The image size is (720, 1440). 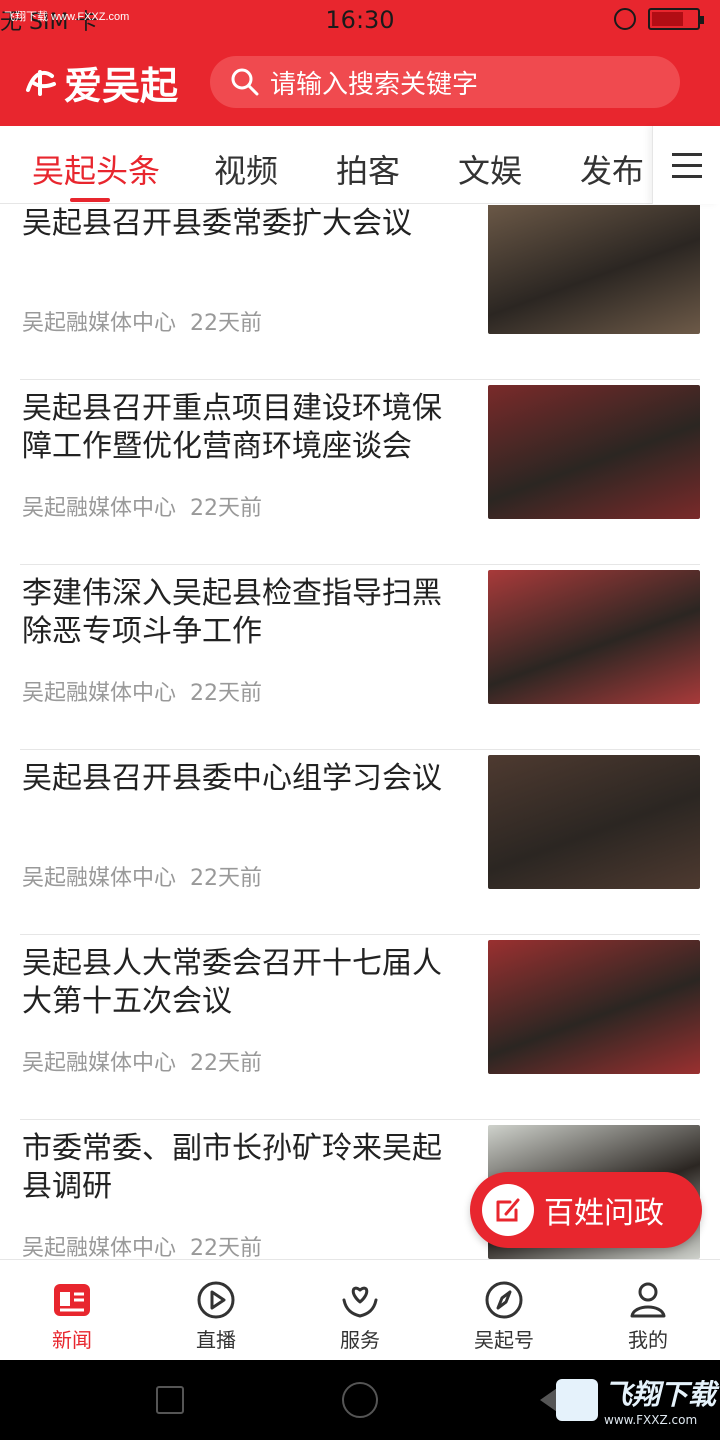 What do you see at coordinates (667, 19) in the screenshot?
I see `battery-level` at bounding box center [667, 19].